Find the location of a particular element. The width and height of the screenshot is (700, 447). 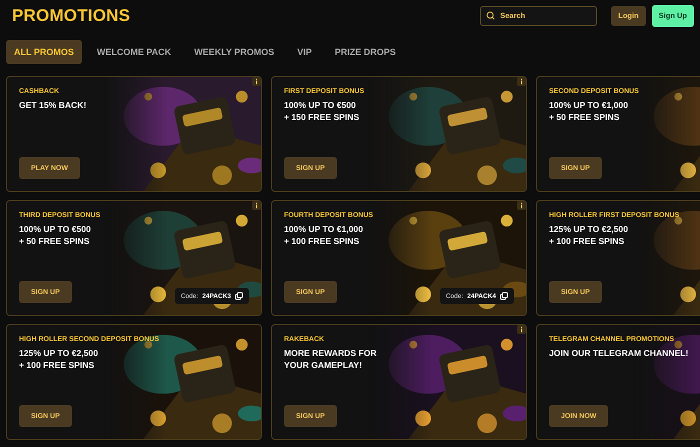

promo-headline: JOIN OUR TELEGRAM CHANNEL! is located at coordinates (618, 354).